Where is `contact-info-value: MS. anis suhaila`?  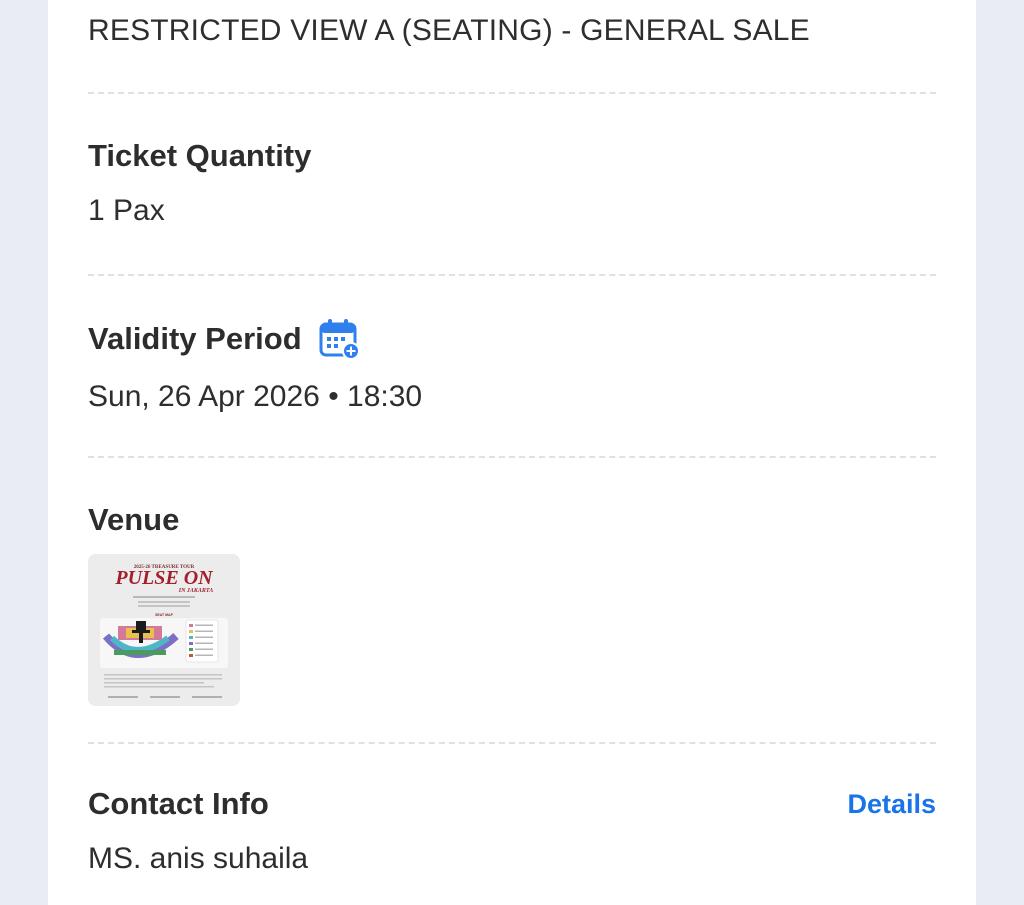
contact-info-value: MS. anis suhaila is located at coordinates (198, 858).